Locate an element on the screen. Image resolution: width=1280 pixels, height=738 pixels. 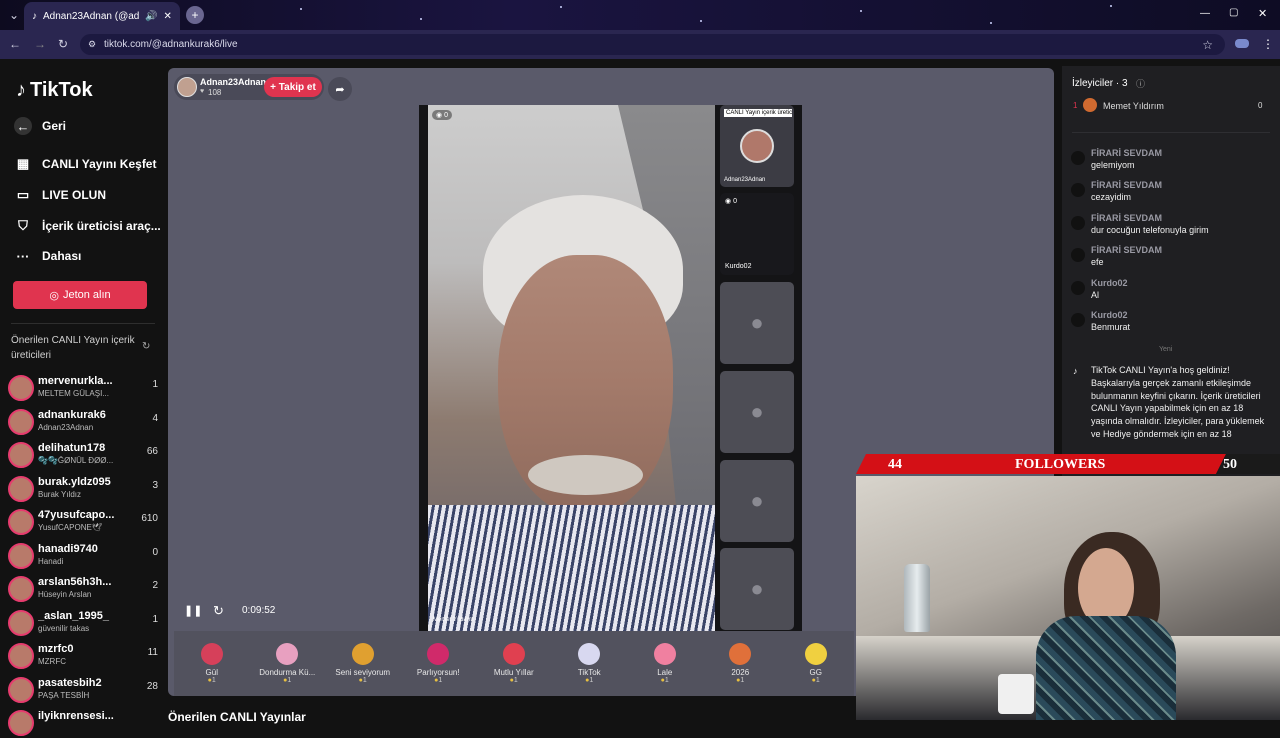
gift-item: Lale ●1 is located at coordinates (665, 663).